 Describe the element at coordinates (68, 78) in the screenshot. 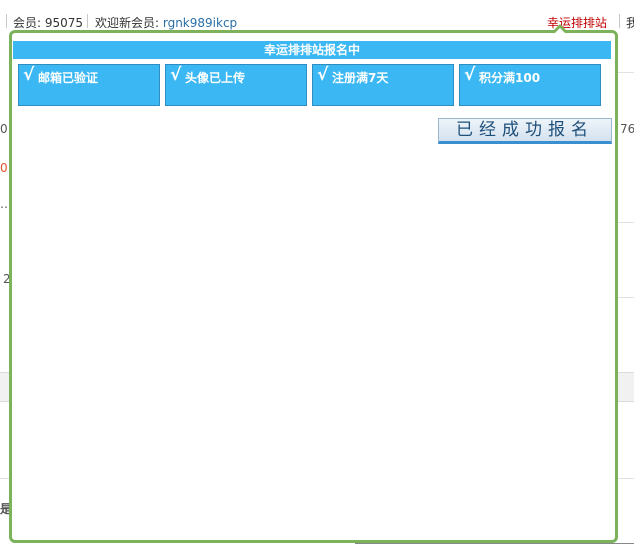

I see `condition-label: 邮箱已验证` at that location.